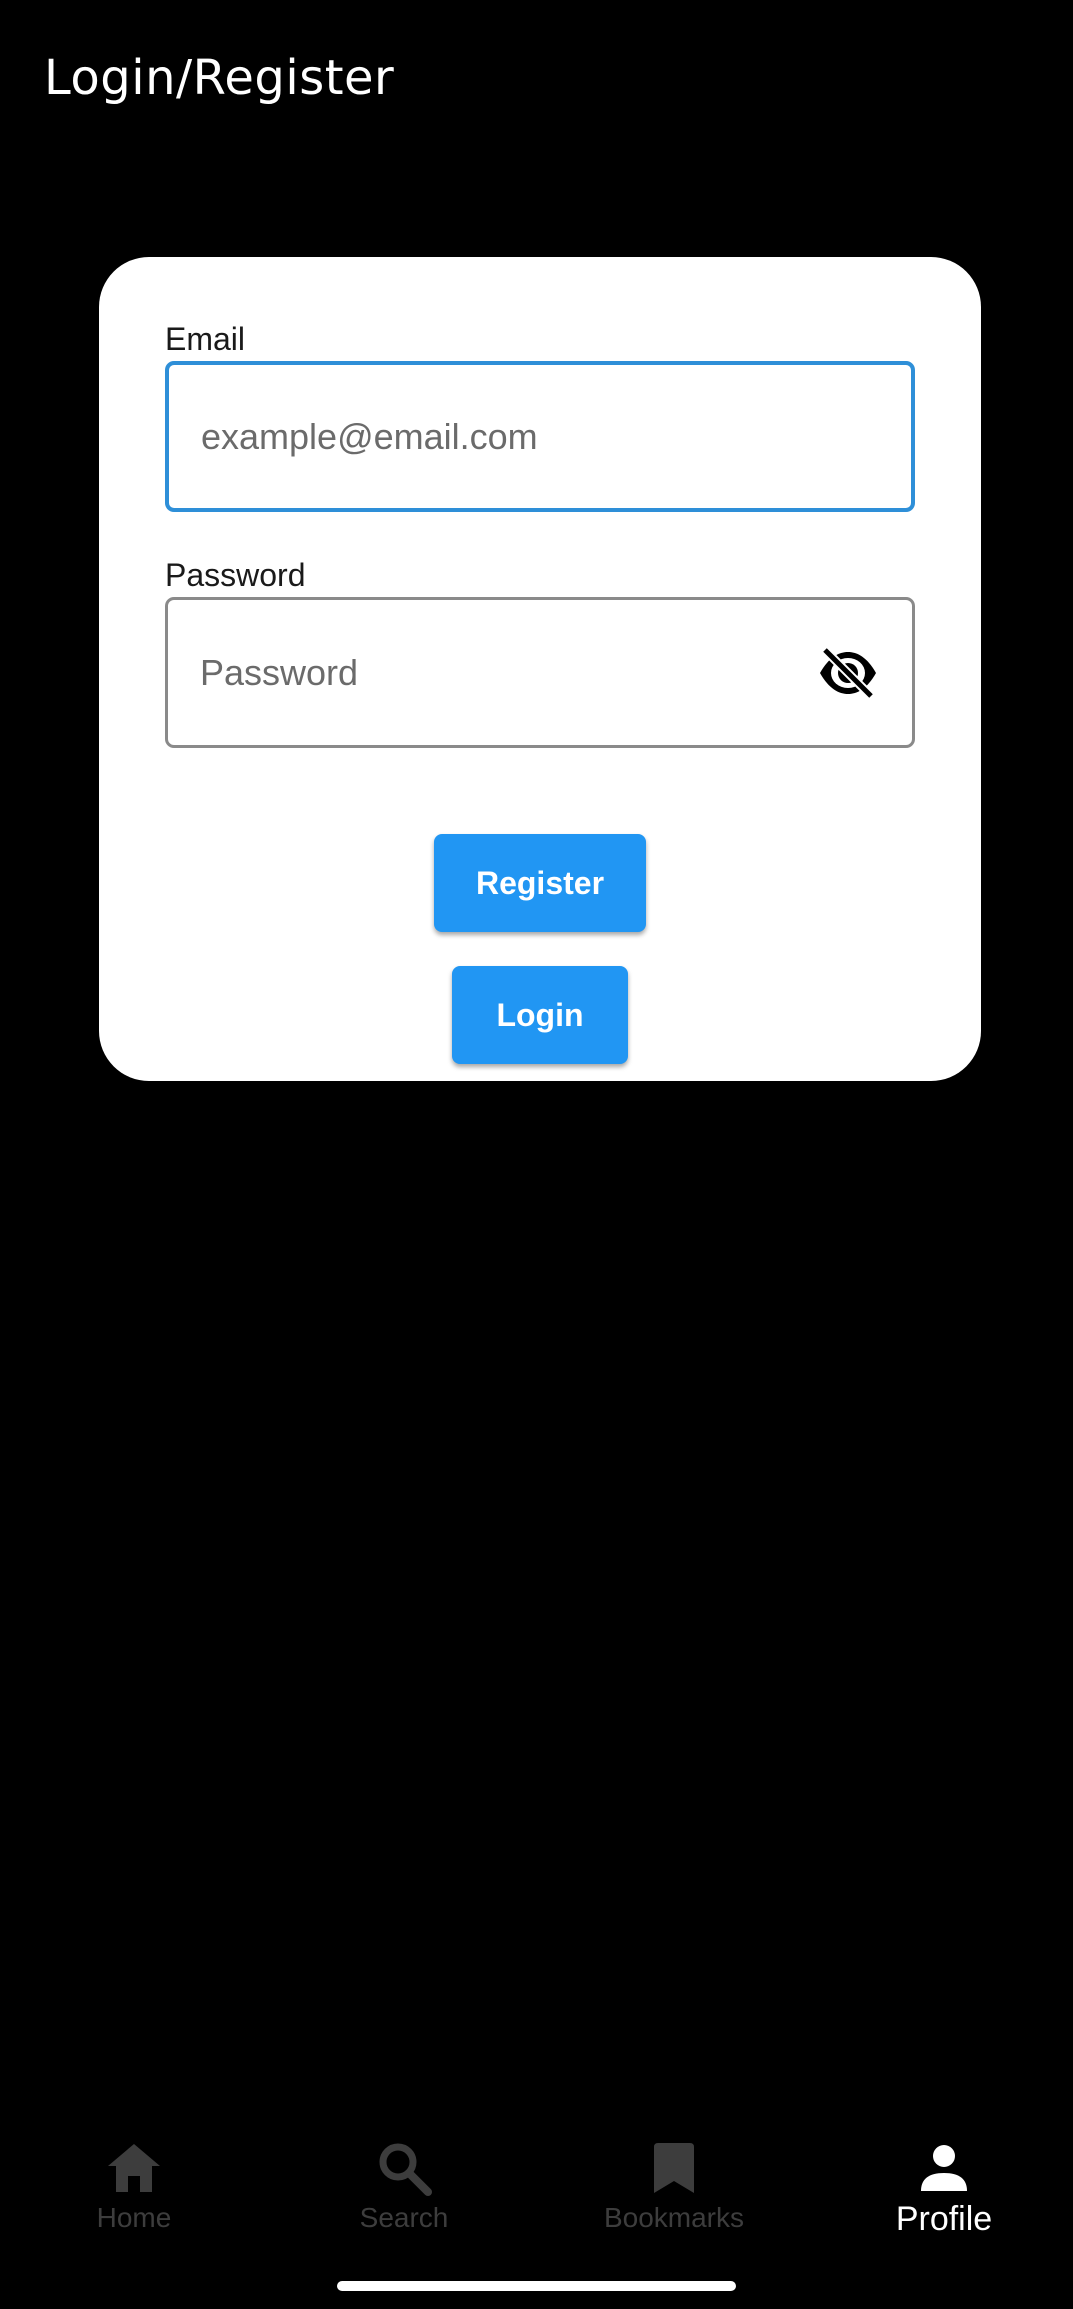 The image size is (1073, 2309). Describe the element at coordinates (404, 2200) in the screenshot. I see `nav-item-search: Search` at that location.